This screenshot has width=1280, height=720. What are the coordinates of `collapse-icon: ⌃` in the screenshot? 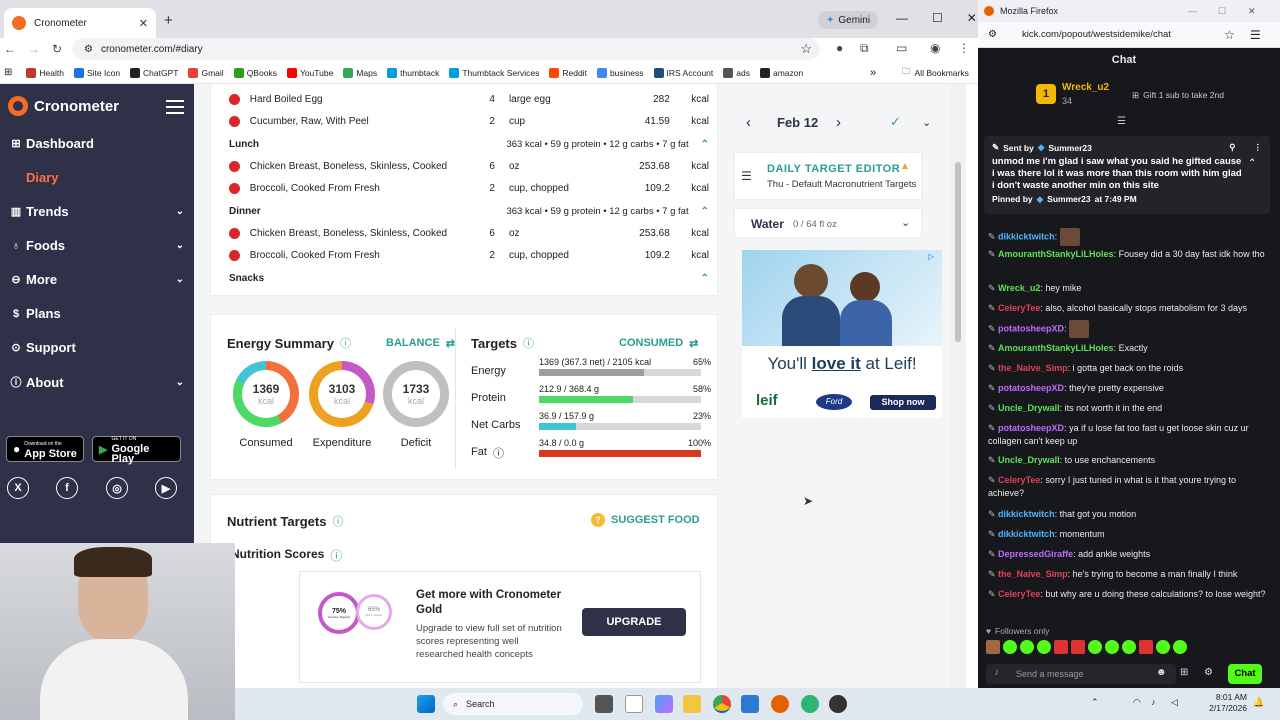 It's located at (1252, 163).